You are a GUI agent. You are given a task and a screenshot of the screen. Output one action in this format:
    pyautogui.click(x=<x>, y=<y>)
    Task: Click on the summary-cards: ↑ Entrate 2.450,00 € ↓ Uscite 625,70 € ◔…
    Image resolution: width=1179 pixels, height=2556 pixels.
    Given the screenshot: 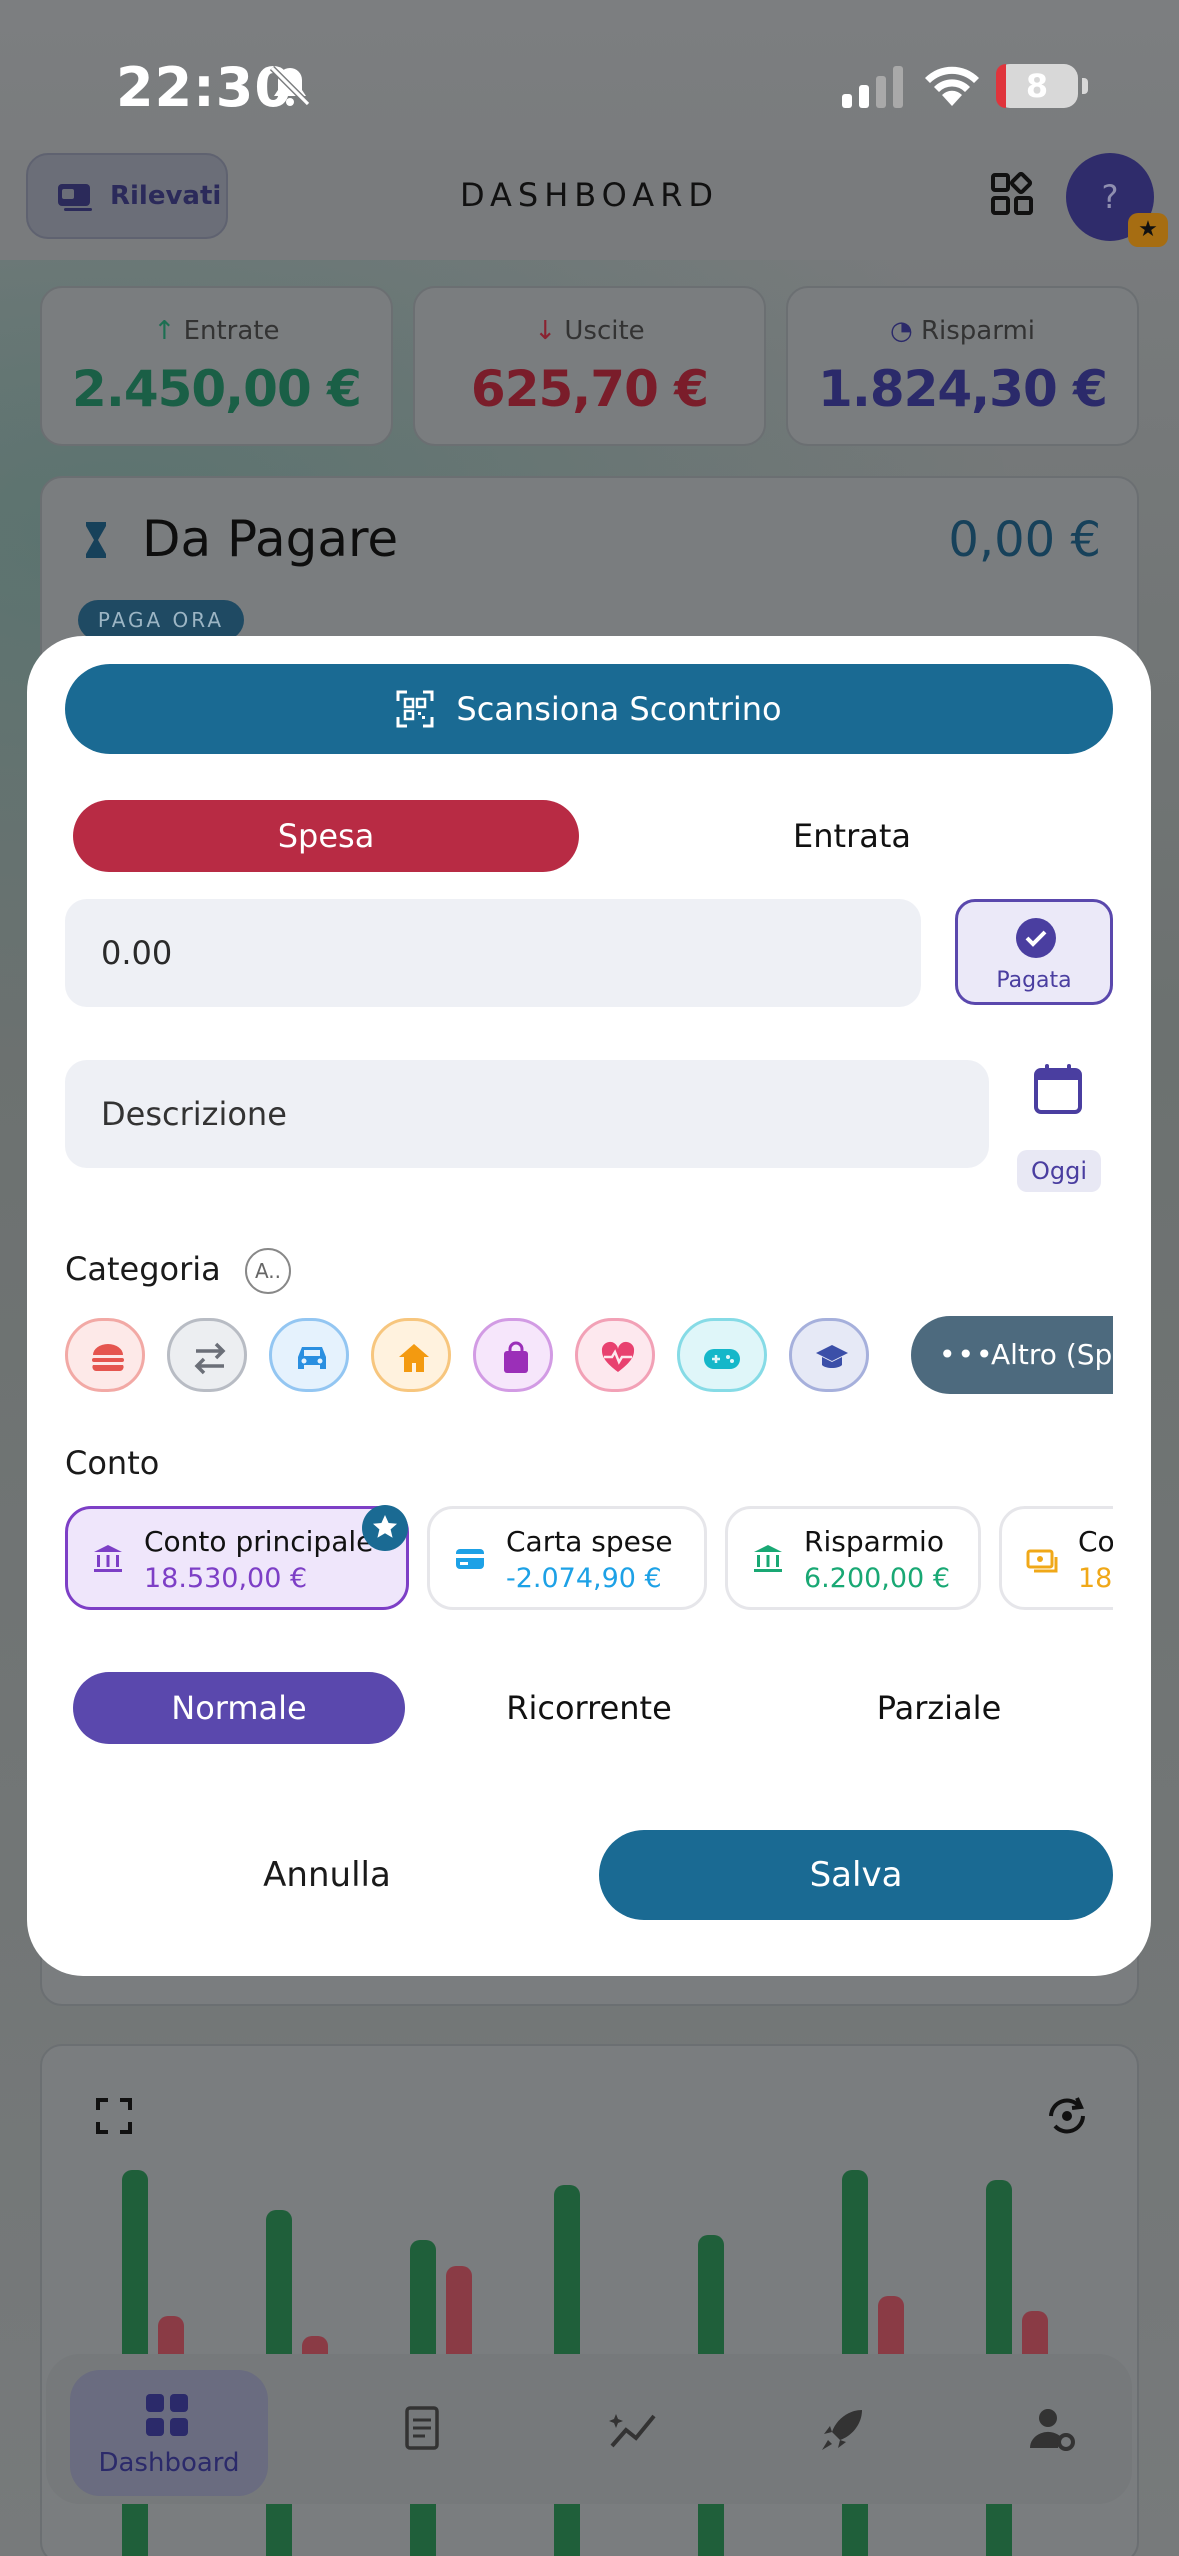 What is the action you would take?
    pyautogui.click(x=589, y=366)
    